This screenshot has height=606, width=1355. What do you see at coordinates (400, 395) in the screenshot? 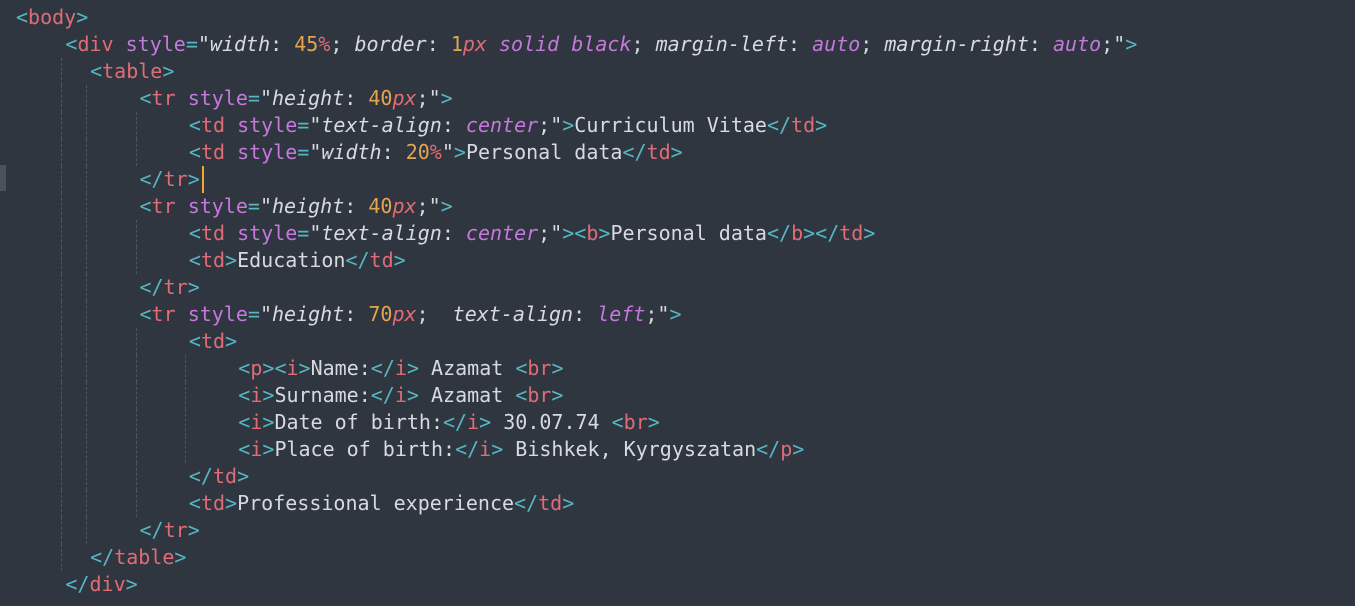
I see `code-line: <i>Surname:</i> Azamat <br>` at bounding box center [400, 395].